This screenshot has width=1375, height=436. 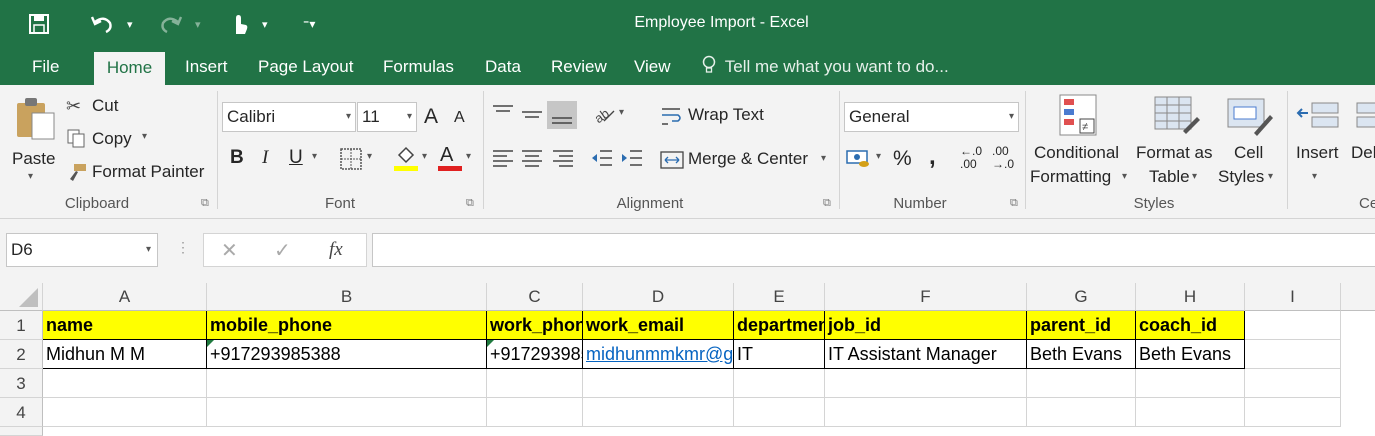 I want to click on cell-d2: midhunmmkmr@gmail.com, so click(x=658, y=354).